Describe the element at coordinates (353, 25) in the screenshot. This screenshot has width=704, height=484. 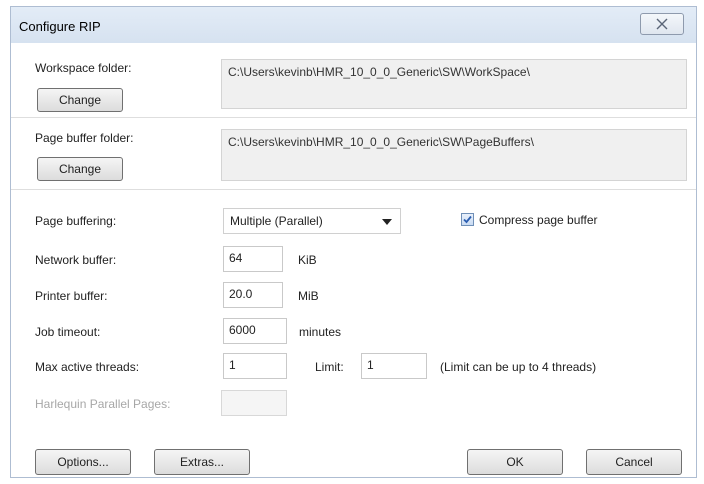
I see `title-bar: Configure RIP` at that location.